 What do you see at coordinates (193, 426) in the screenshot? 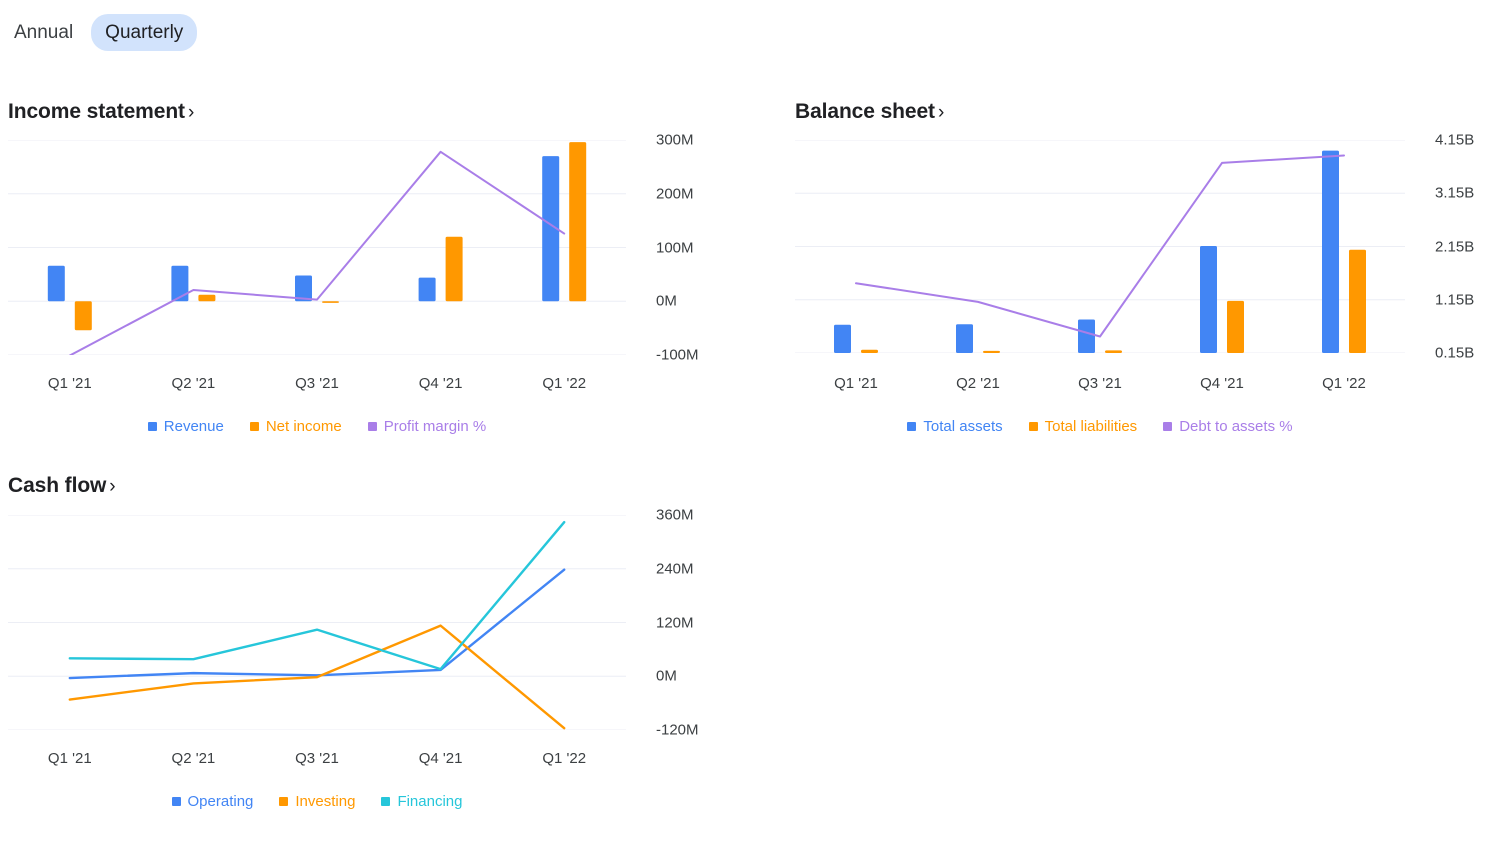
I see `legend-label: Revenue` at bounding box center [193, 426].